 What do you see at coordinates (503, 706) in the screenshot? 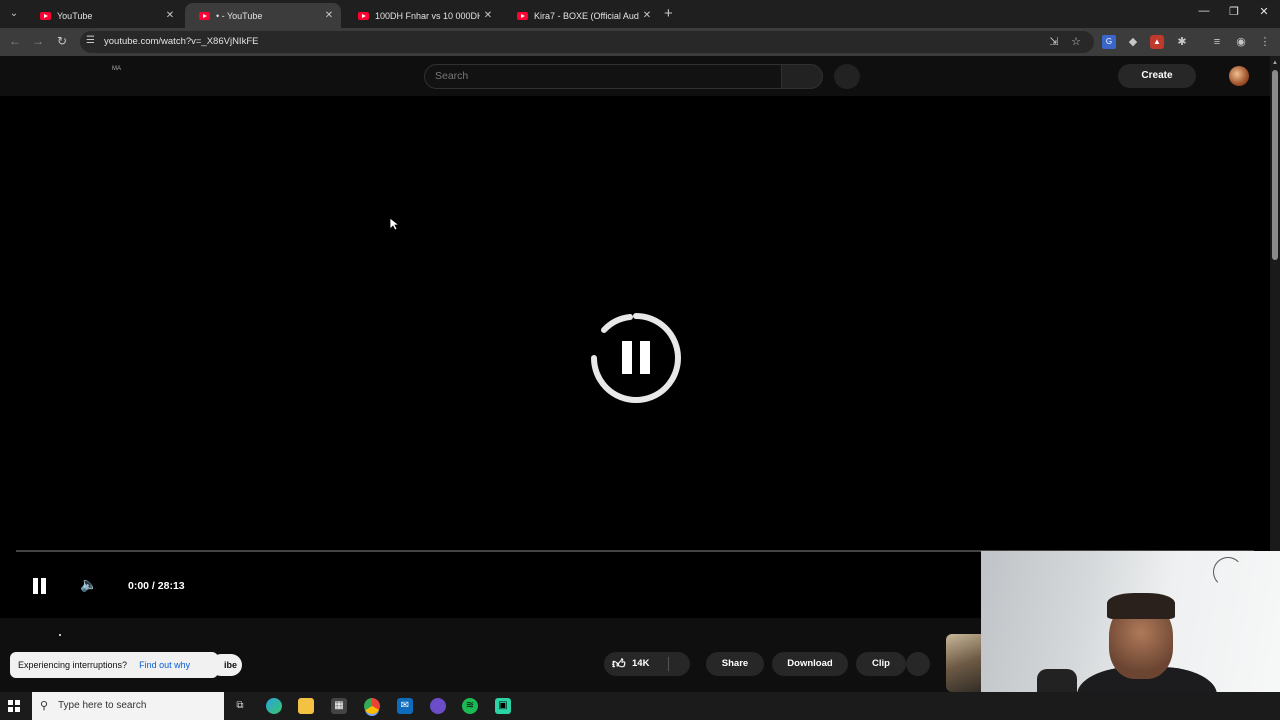
I see `app-green-icon: ▣` at bounding box center [503, 706].